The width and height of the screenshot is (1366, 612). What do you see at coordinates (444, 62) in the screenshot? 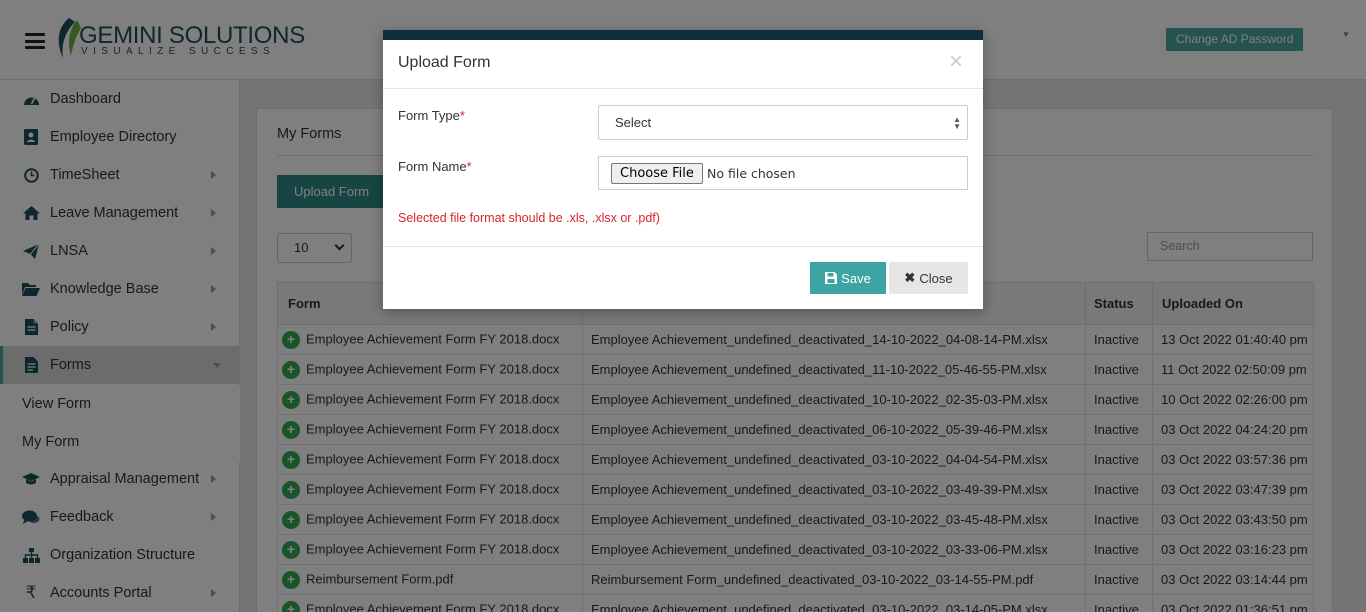
I see `modal-title: Upload Form` at bounding box center [444, 62].